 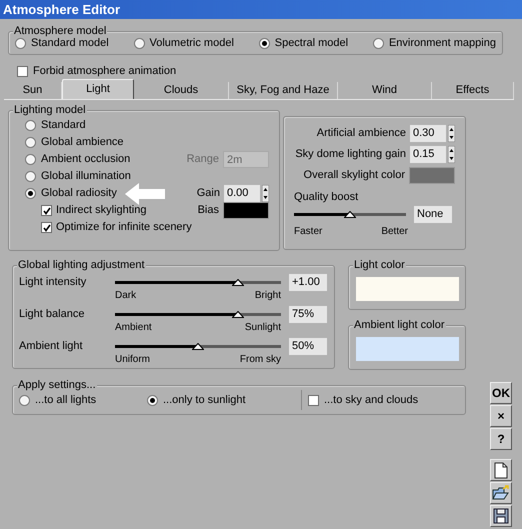 What do you see at coordinates (61, 9) in the screenshot?
I see `window-title: Atmosphere Editor` at bounding box center [61, 9].